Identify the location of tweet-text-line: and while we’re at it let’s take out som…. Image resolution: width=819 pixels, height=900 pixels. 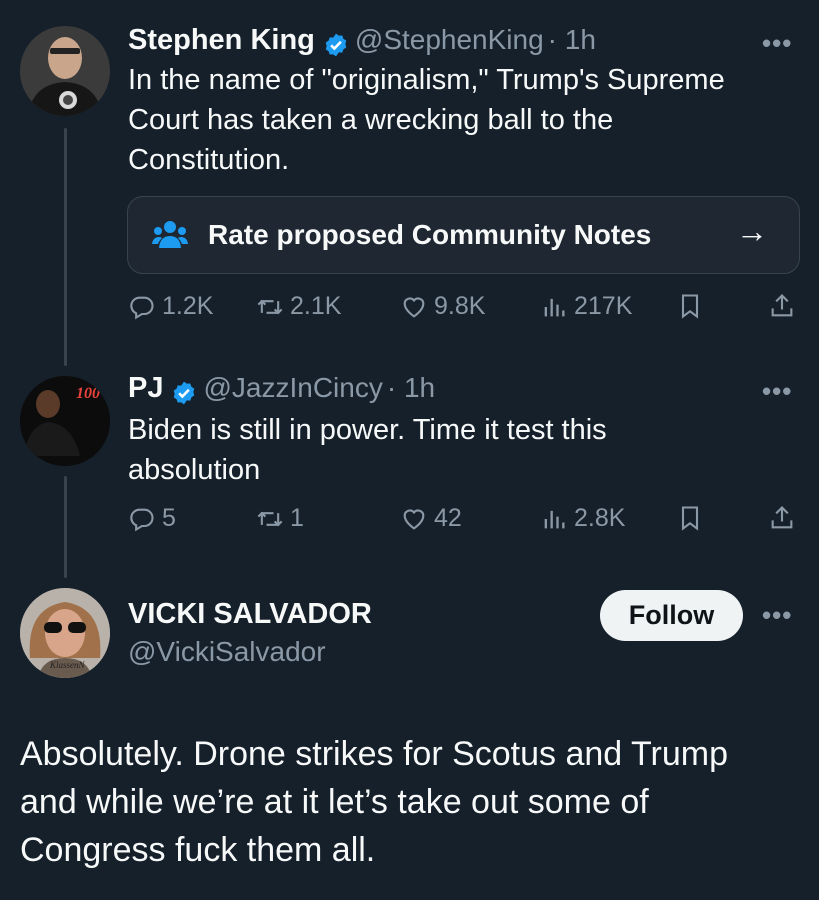
(334, 802).